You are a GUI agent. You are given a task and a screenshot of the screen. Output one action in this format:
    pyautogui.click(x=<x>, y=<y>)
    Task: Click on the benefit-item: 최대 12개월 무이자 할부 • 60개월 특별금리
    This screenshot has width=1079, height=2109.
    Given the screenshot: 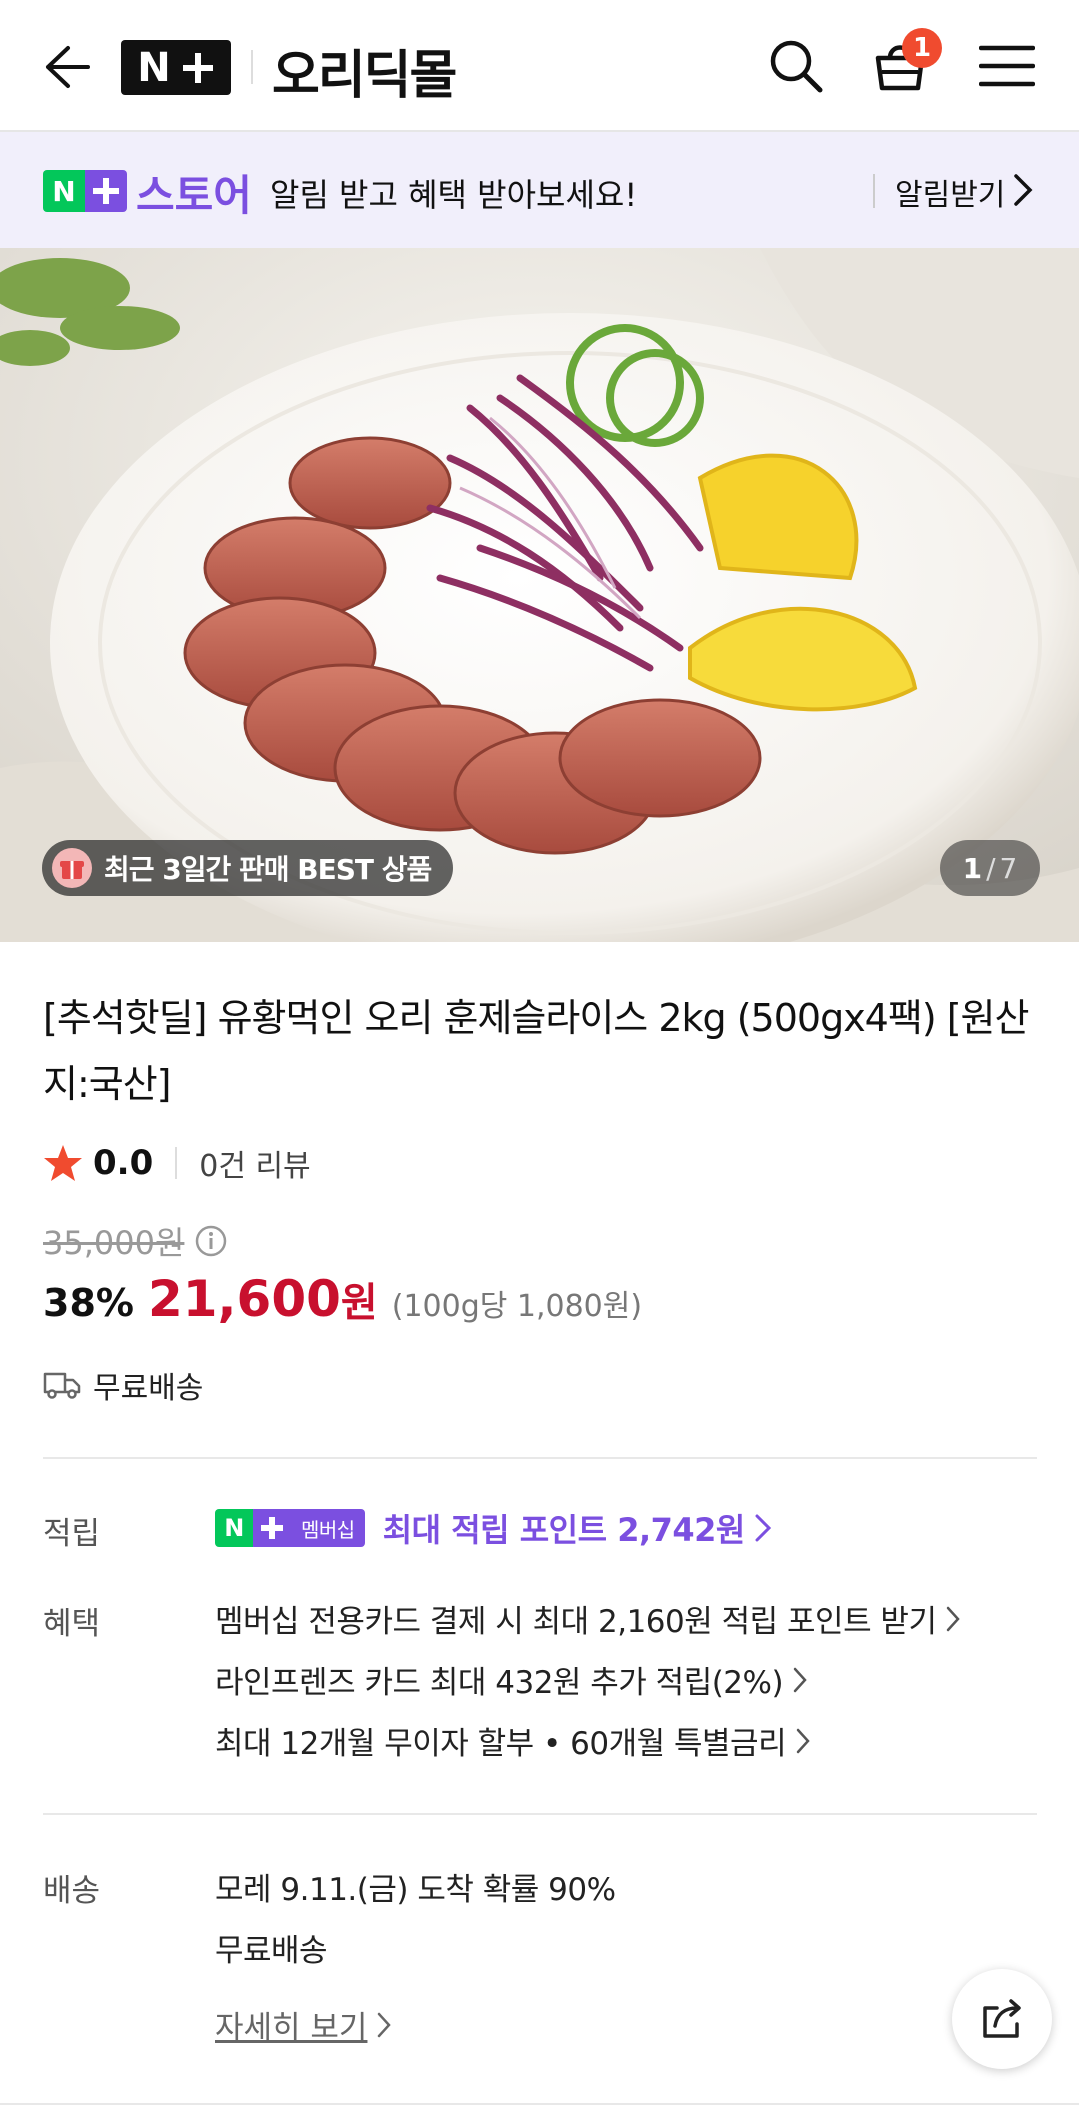 What is the action you would take?
    pyautogui.click(x=513, y=1740)
    